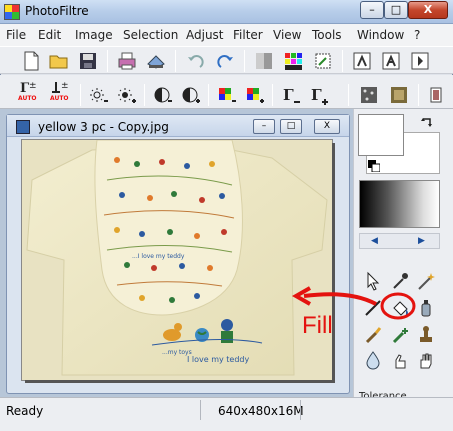  What do you see at coordinates (25, 411) in the screenshot?
I see `status-text: Ready` at bounding box center [25, 411].